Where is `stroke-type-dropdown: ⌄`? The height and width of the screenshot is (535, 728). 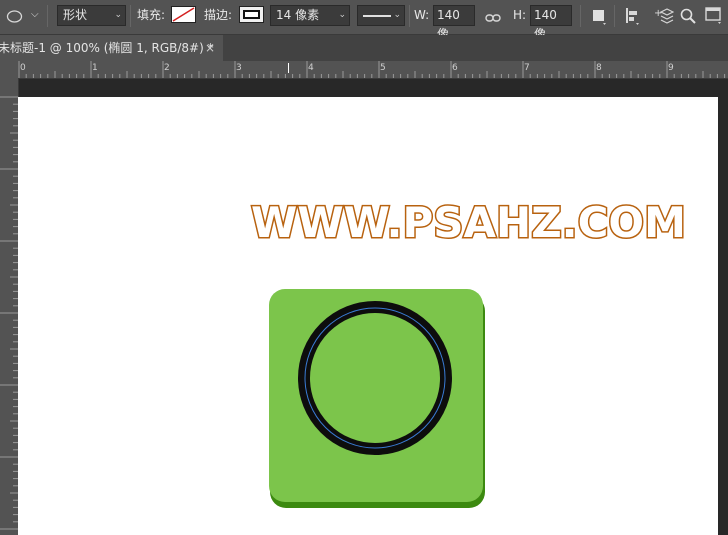
stroke-type-dropdown: ⌄ is located at coordinates (381, 15).